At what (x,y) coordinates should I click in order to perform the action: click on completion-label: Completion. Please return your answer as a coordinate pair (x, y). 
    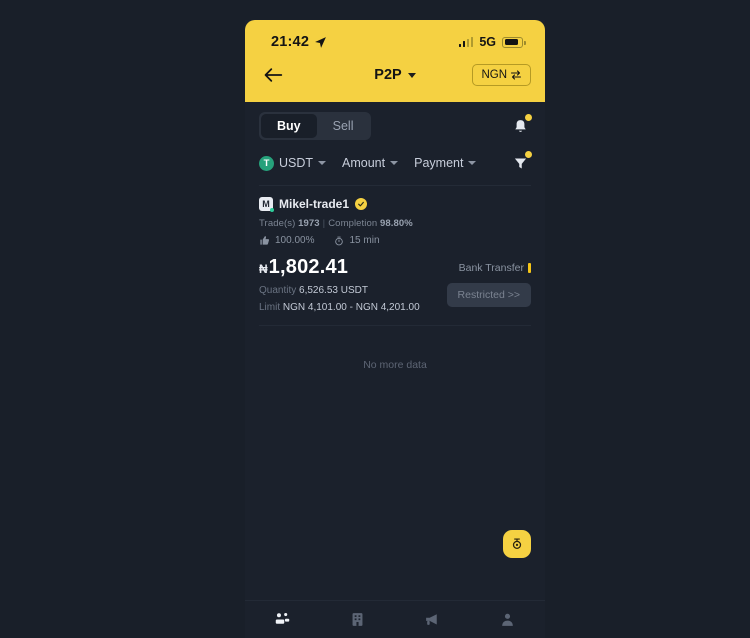
    Looking at the image, I should click on (353, 223).